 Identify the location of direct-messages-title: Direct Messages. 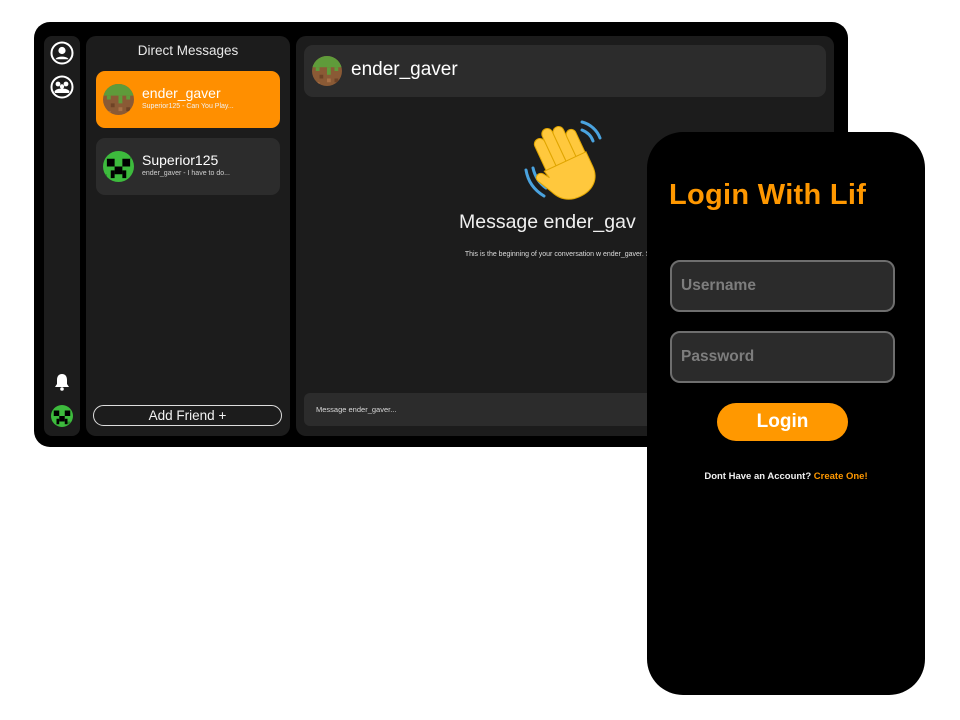
(188, 50).